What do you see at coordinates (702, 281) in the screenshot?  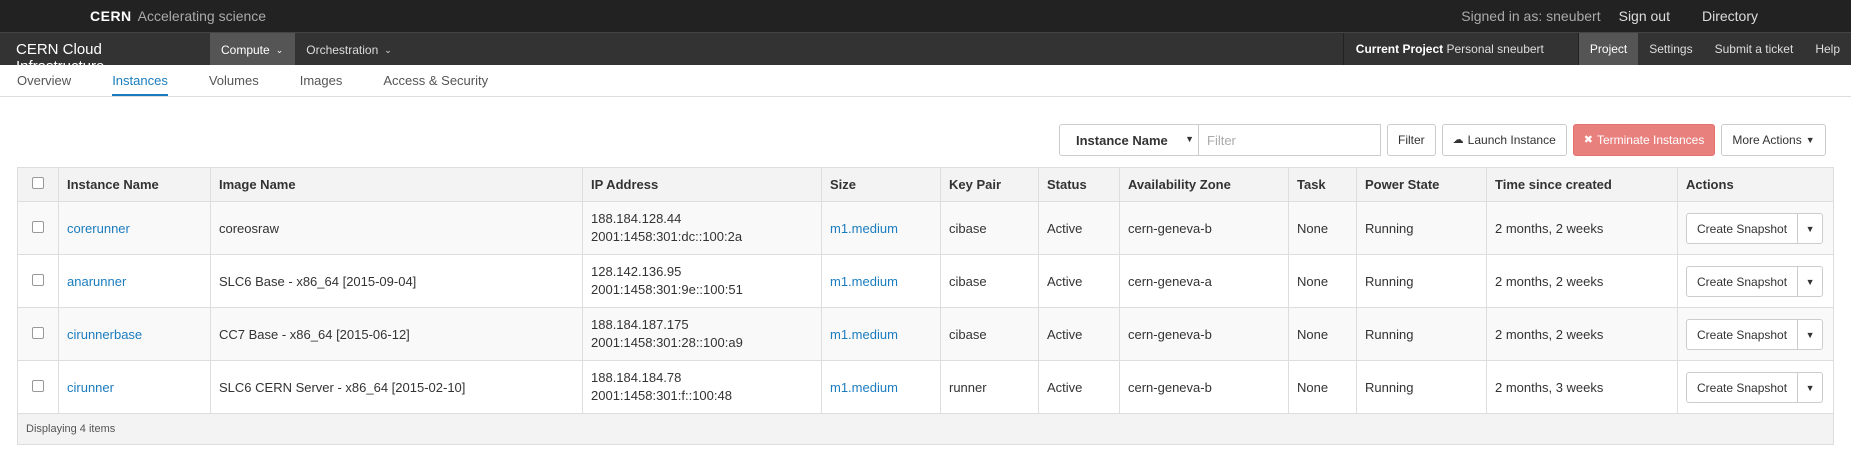 I see `ip-address-cell: 128.142.136.95 2001:1458:301:9e::100:51` at bounding box center [702, 281].